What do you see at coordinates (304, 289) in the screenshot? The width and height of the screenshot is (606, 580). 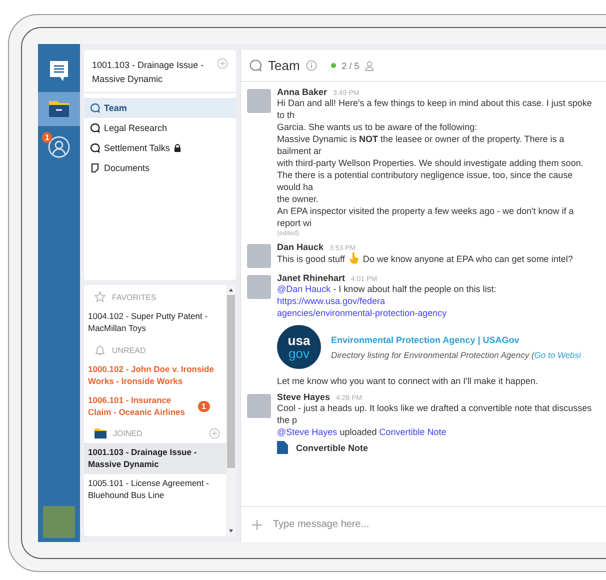 I see `mention-link: @Dan Hauck` at bounding box center [304, 289].